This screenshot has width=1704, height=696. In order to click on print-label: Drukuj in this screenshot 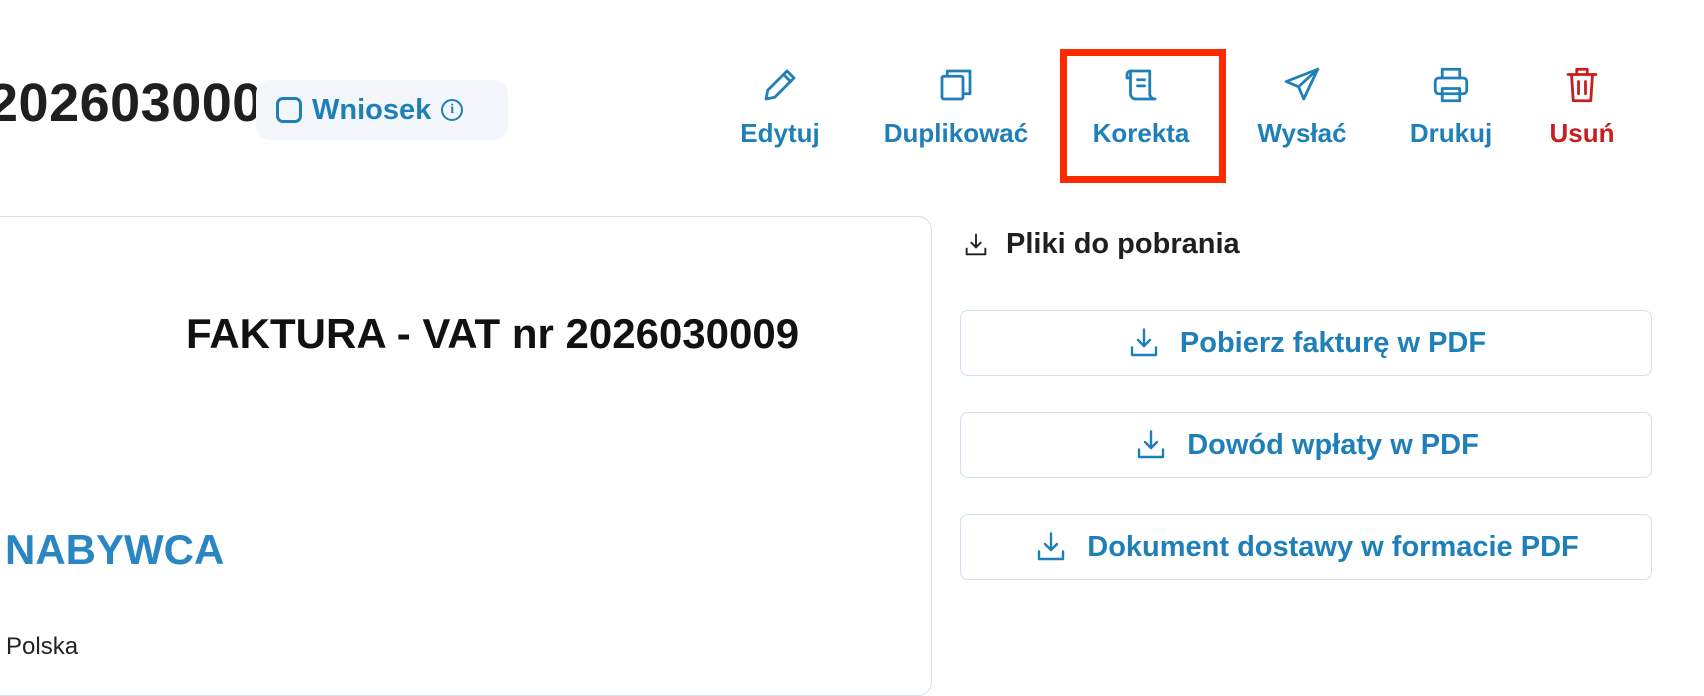, I will do `click(1451, 133)`.